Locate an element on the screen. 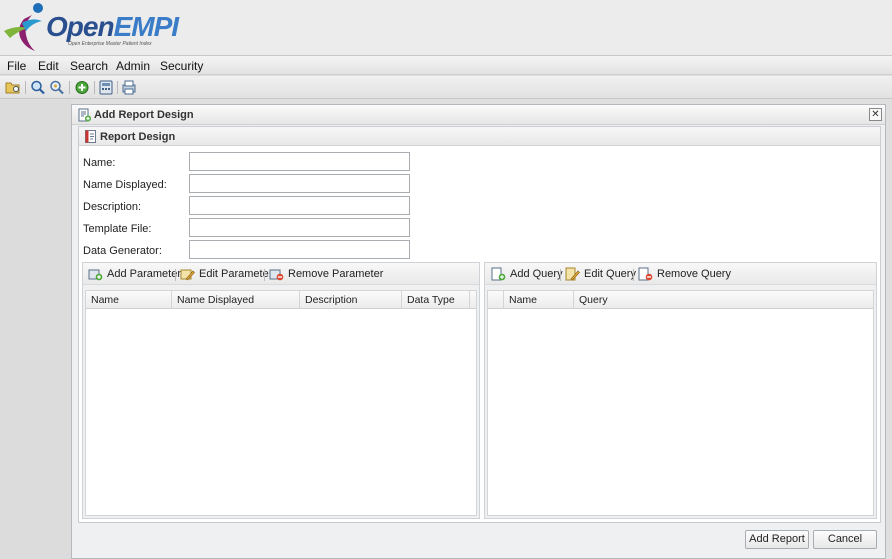 The image size is (892, 559). name-displayed-label: Name Displayed: is located at coordinates (125, 185).